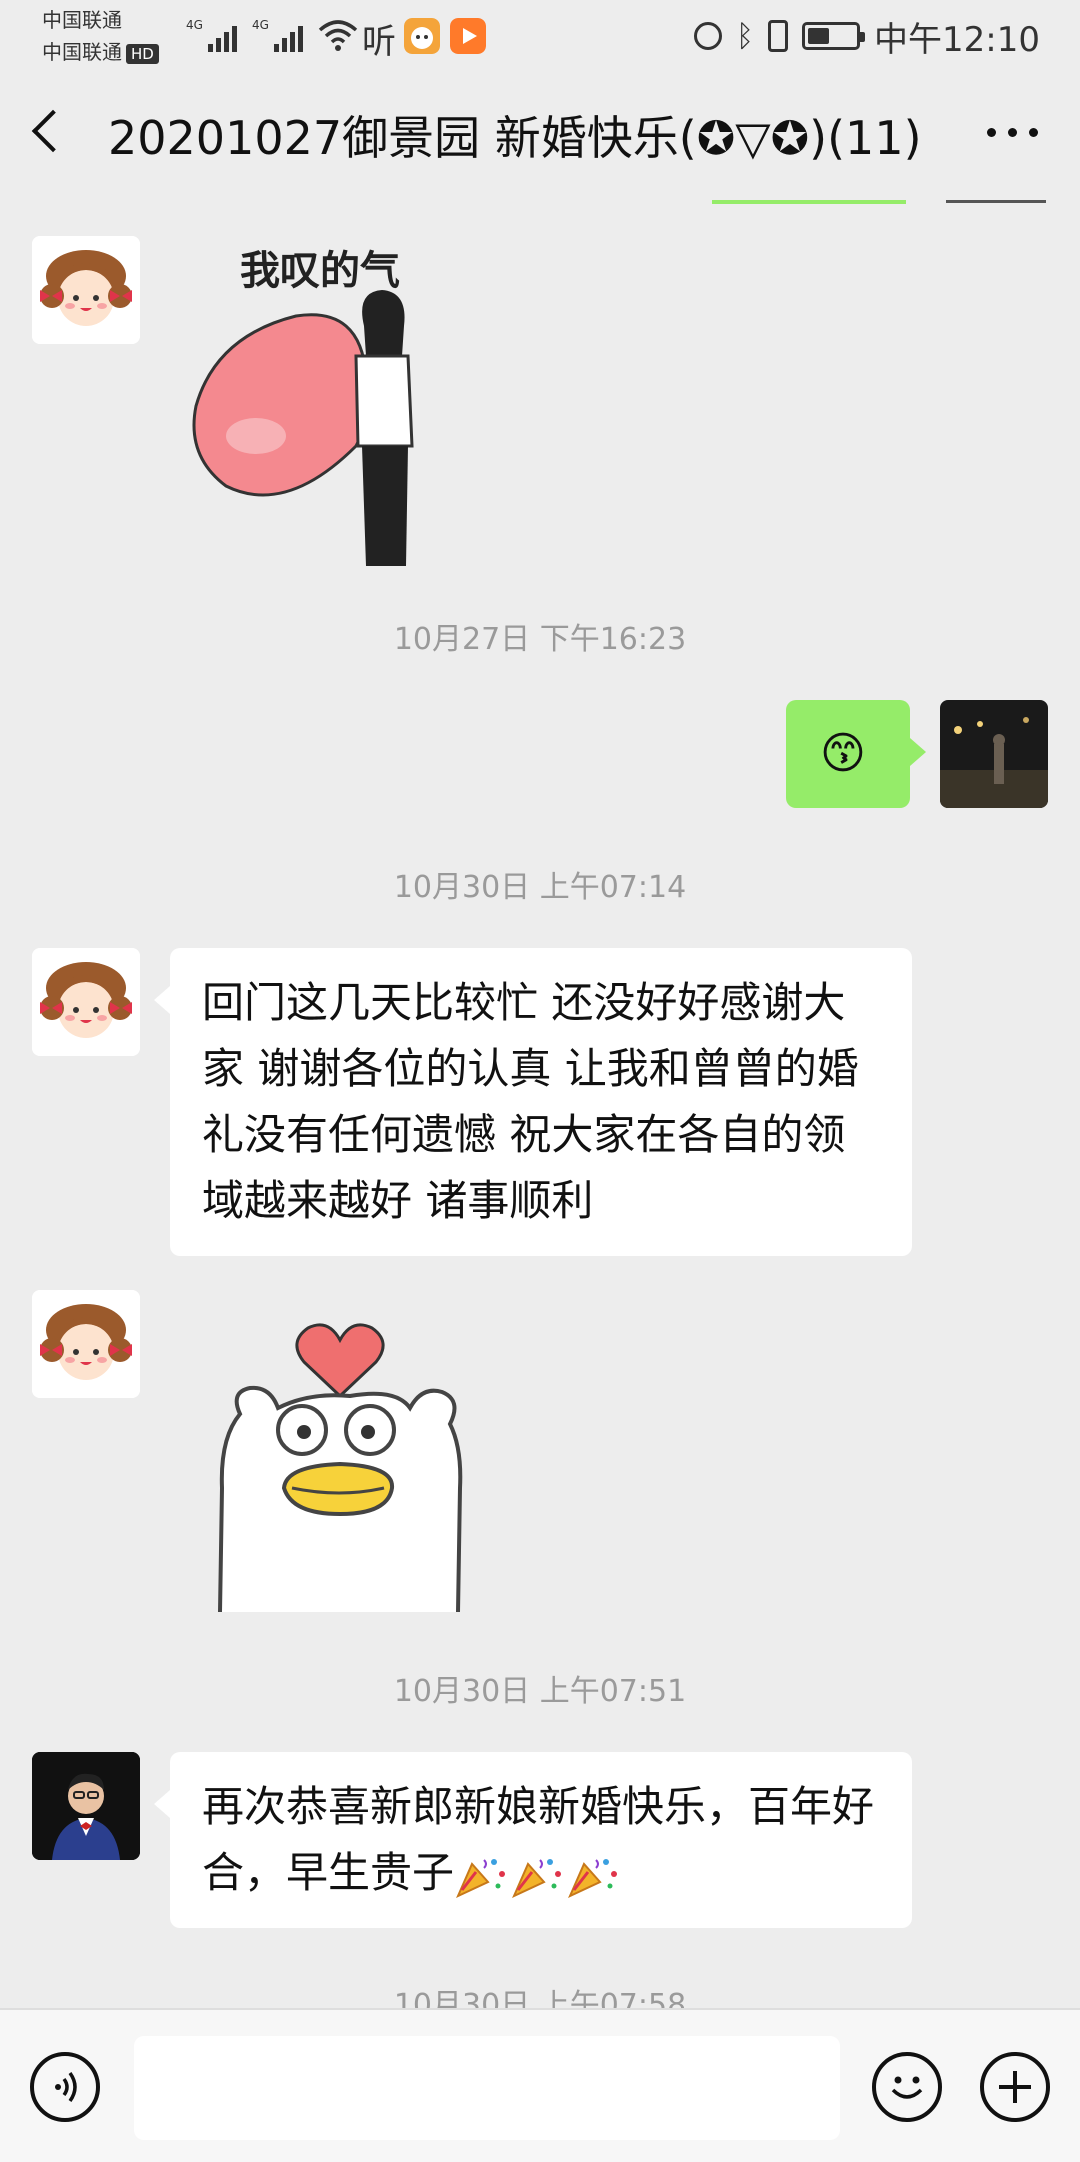 This screenshot has height=2162, width=1080. I want to click on vibrate-icon, so click(778, 36).